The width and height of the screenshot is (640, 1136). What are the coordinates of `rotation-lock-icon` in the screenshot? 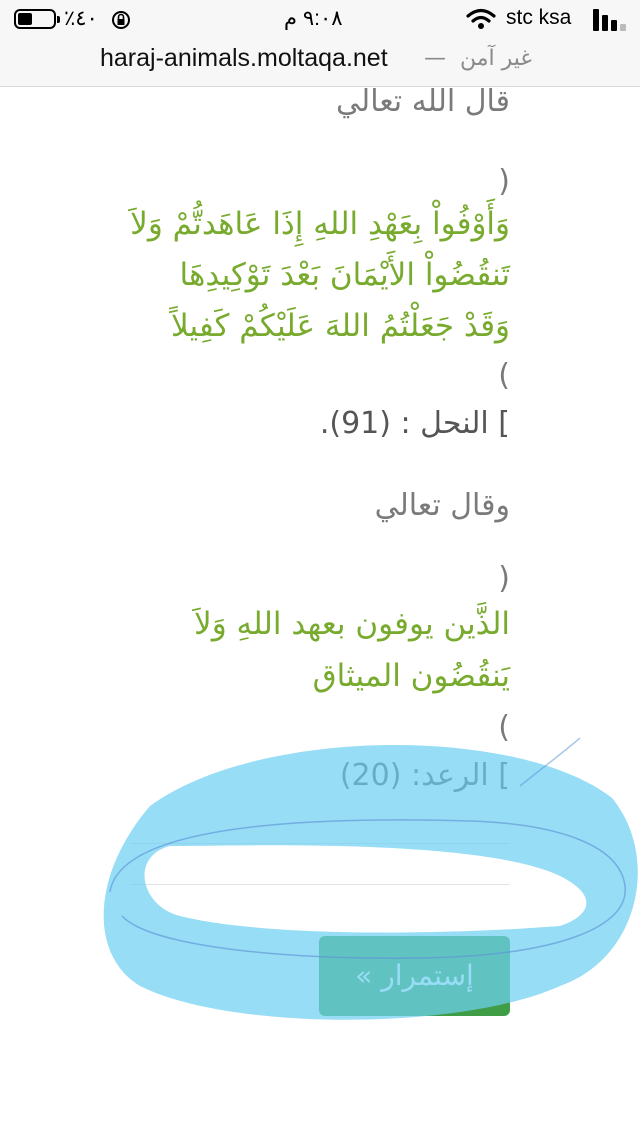 It's located at (121, 20).